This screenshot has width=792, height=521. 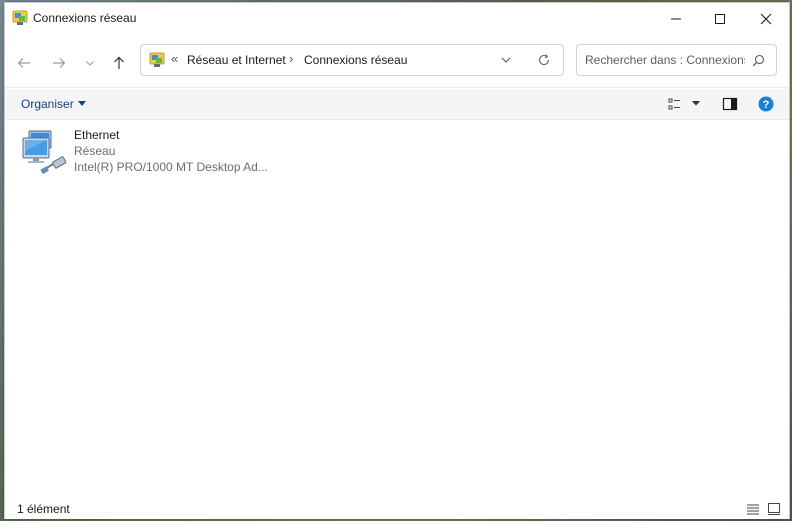 What do you see at coordinates (758, 60) in the screenshot?
I see `search-icon` at bounding box center [758, 60].